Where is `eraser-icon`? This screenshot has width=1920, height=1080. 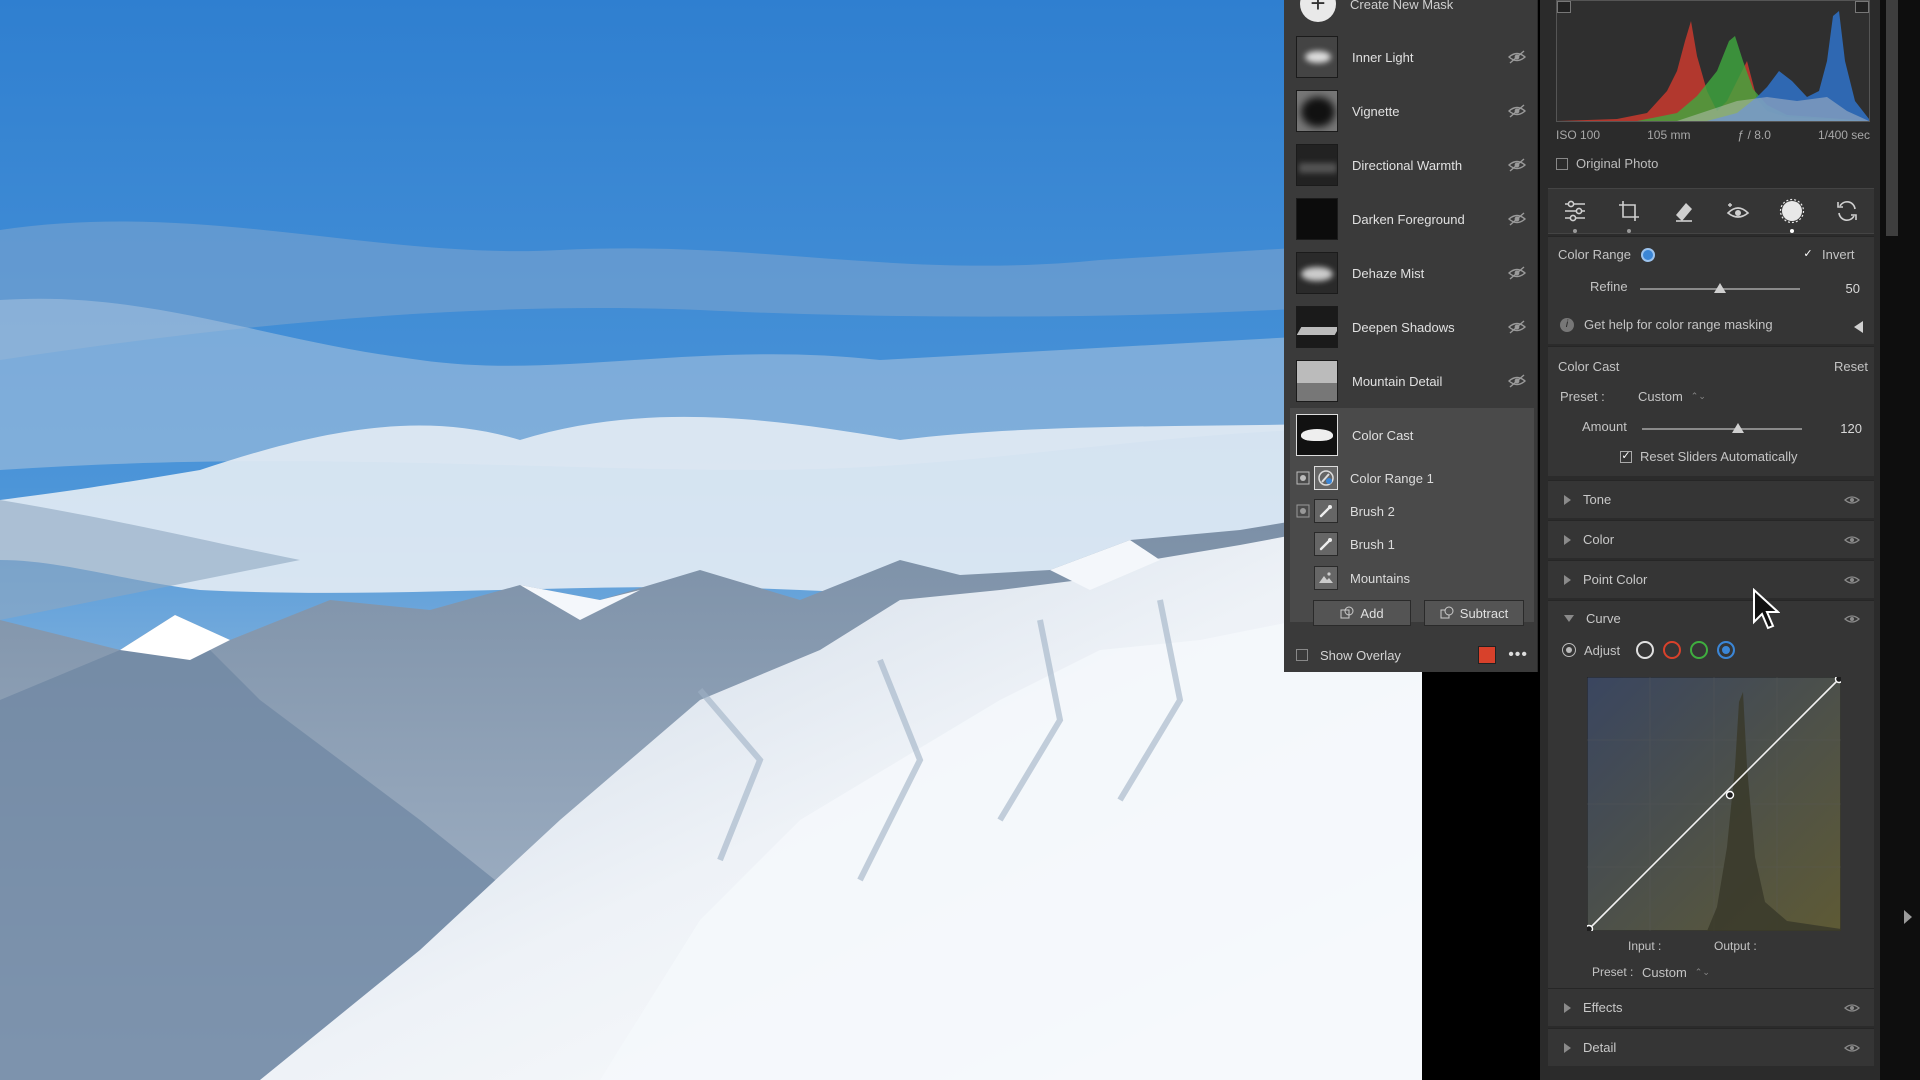 eraser-icon is located at coordinates (1683, 212).